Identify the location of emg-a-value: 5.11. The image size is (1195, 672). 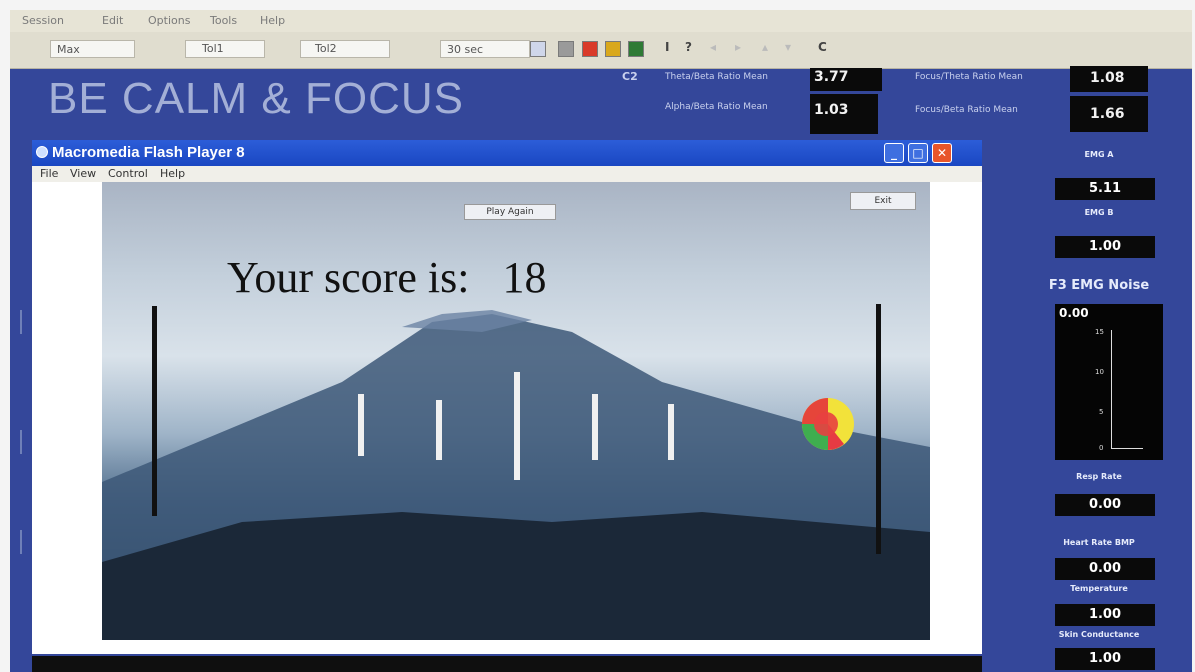
(1105, 189).